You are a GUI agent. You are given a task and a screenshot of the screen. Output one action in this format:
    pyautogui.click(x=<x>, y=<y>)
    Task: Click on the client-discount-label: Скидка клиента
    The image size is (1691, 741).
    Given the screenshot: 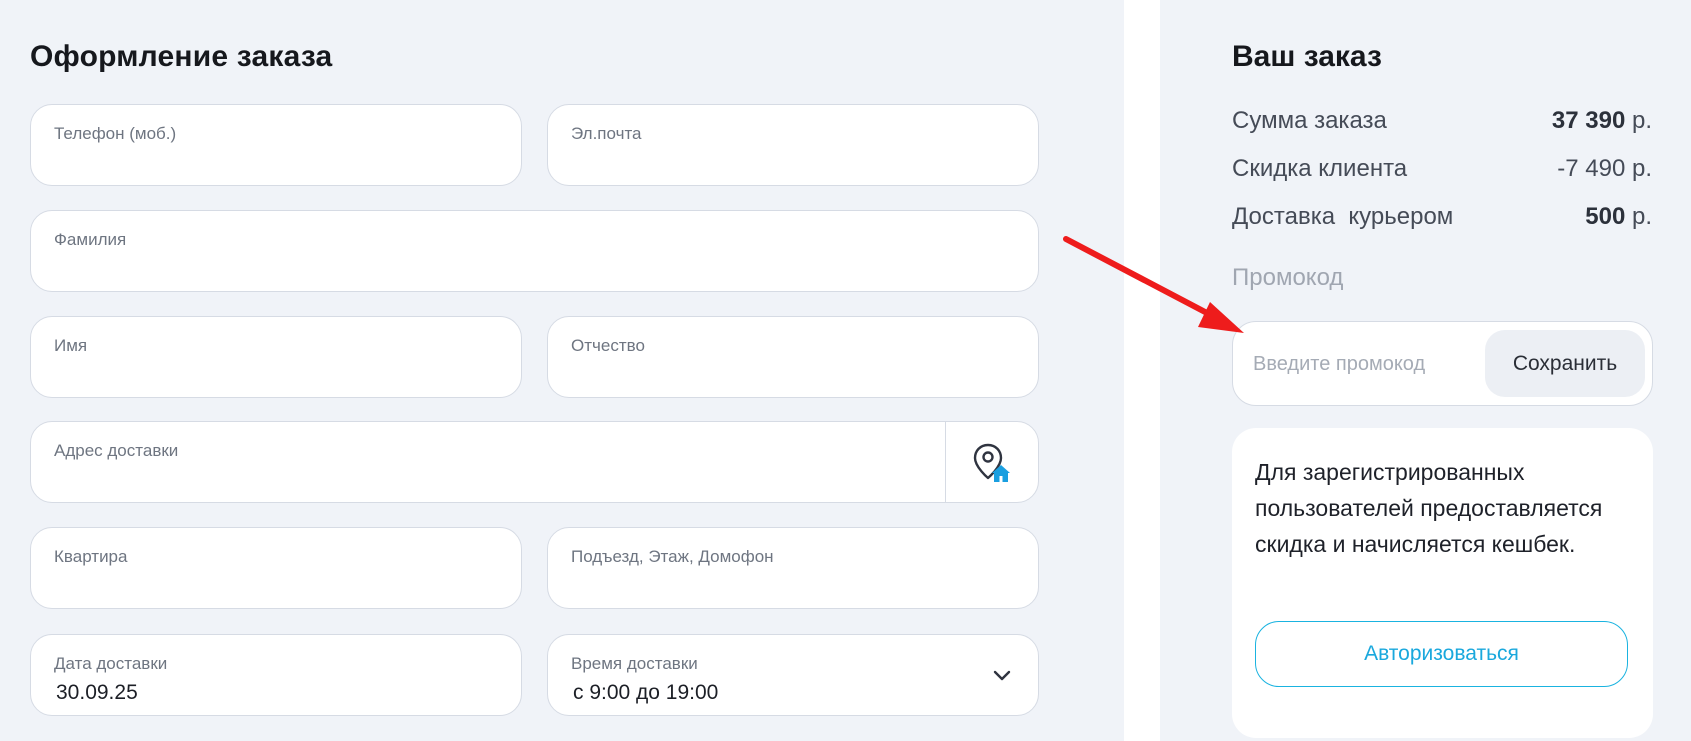 What is the action you would take?
    pyautogui.click(x=1320, y=168)
    